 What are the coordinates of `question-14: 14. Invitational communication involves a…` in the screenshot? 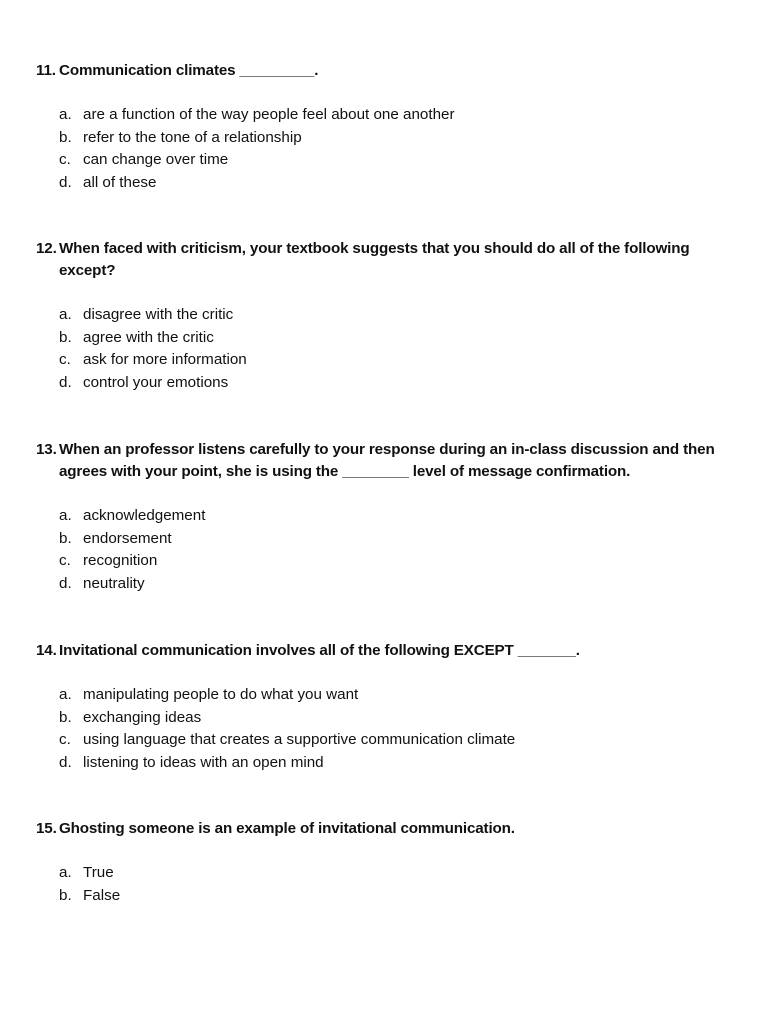 It's located at (391, 707).